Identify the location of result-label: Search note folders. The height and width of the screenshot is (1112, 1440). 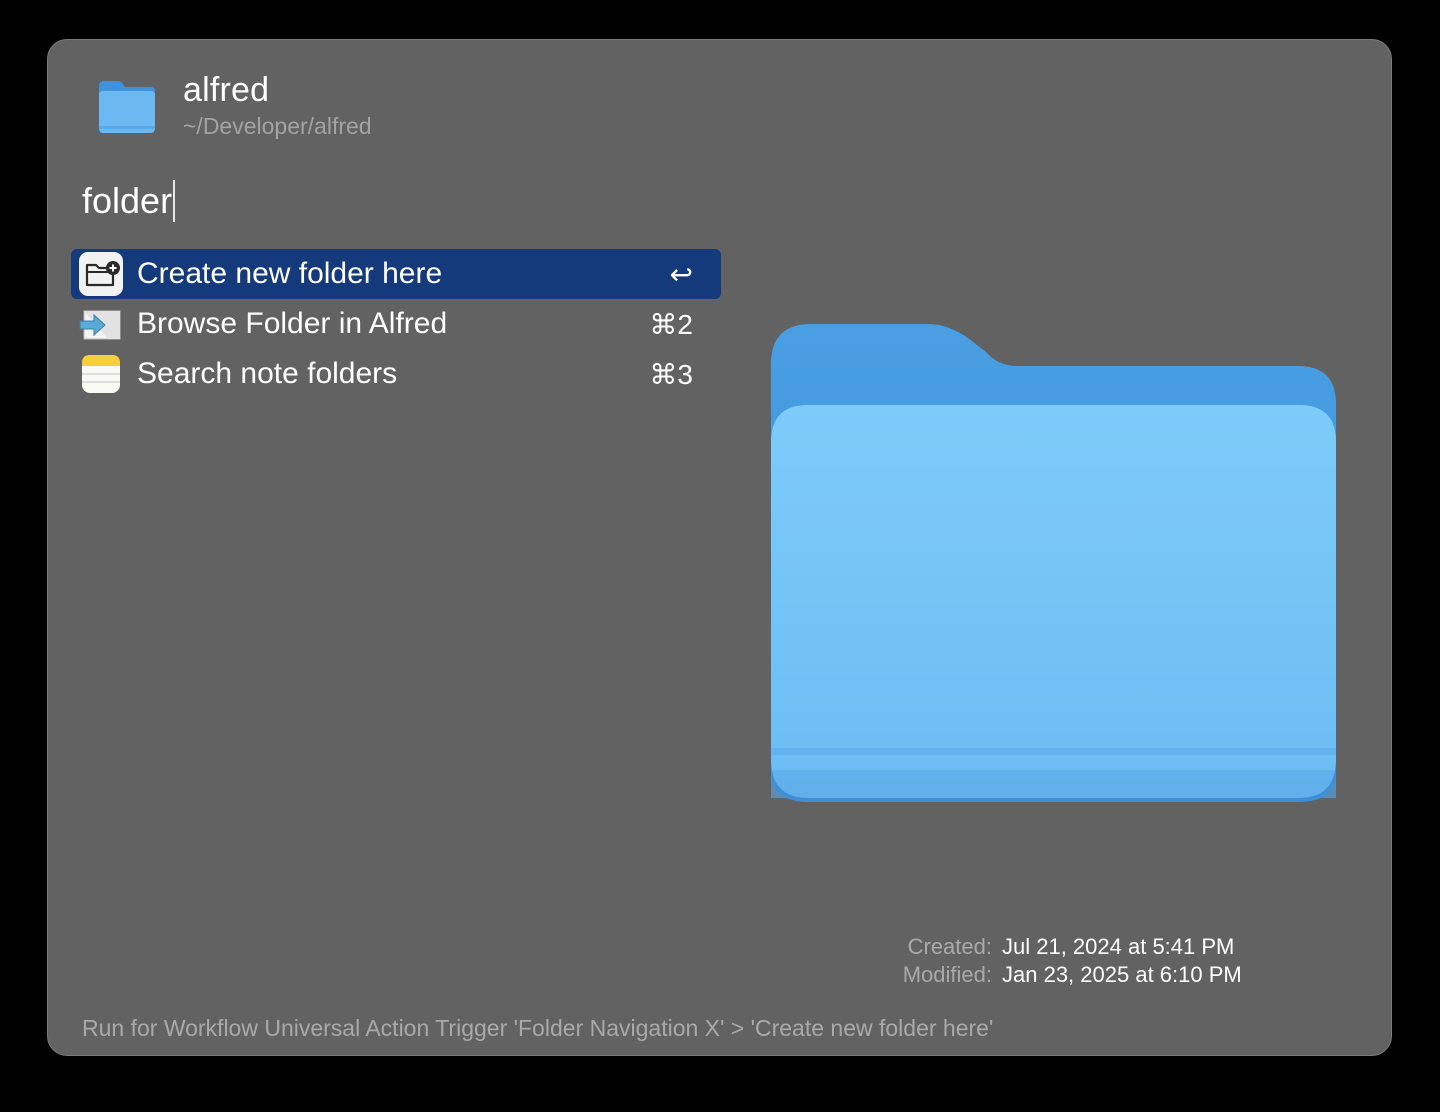
(267, 373).